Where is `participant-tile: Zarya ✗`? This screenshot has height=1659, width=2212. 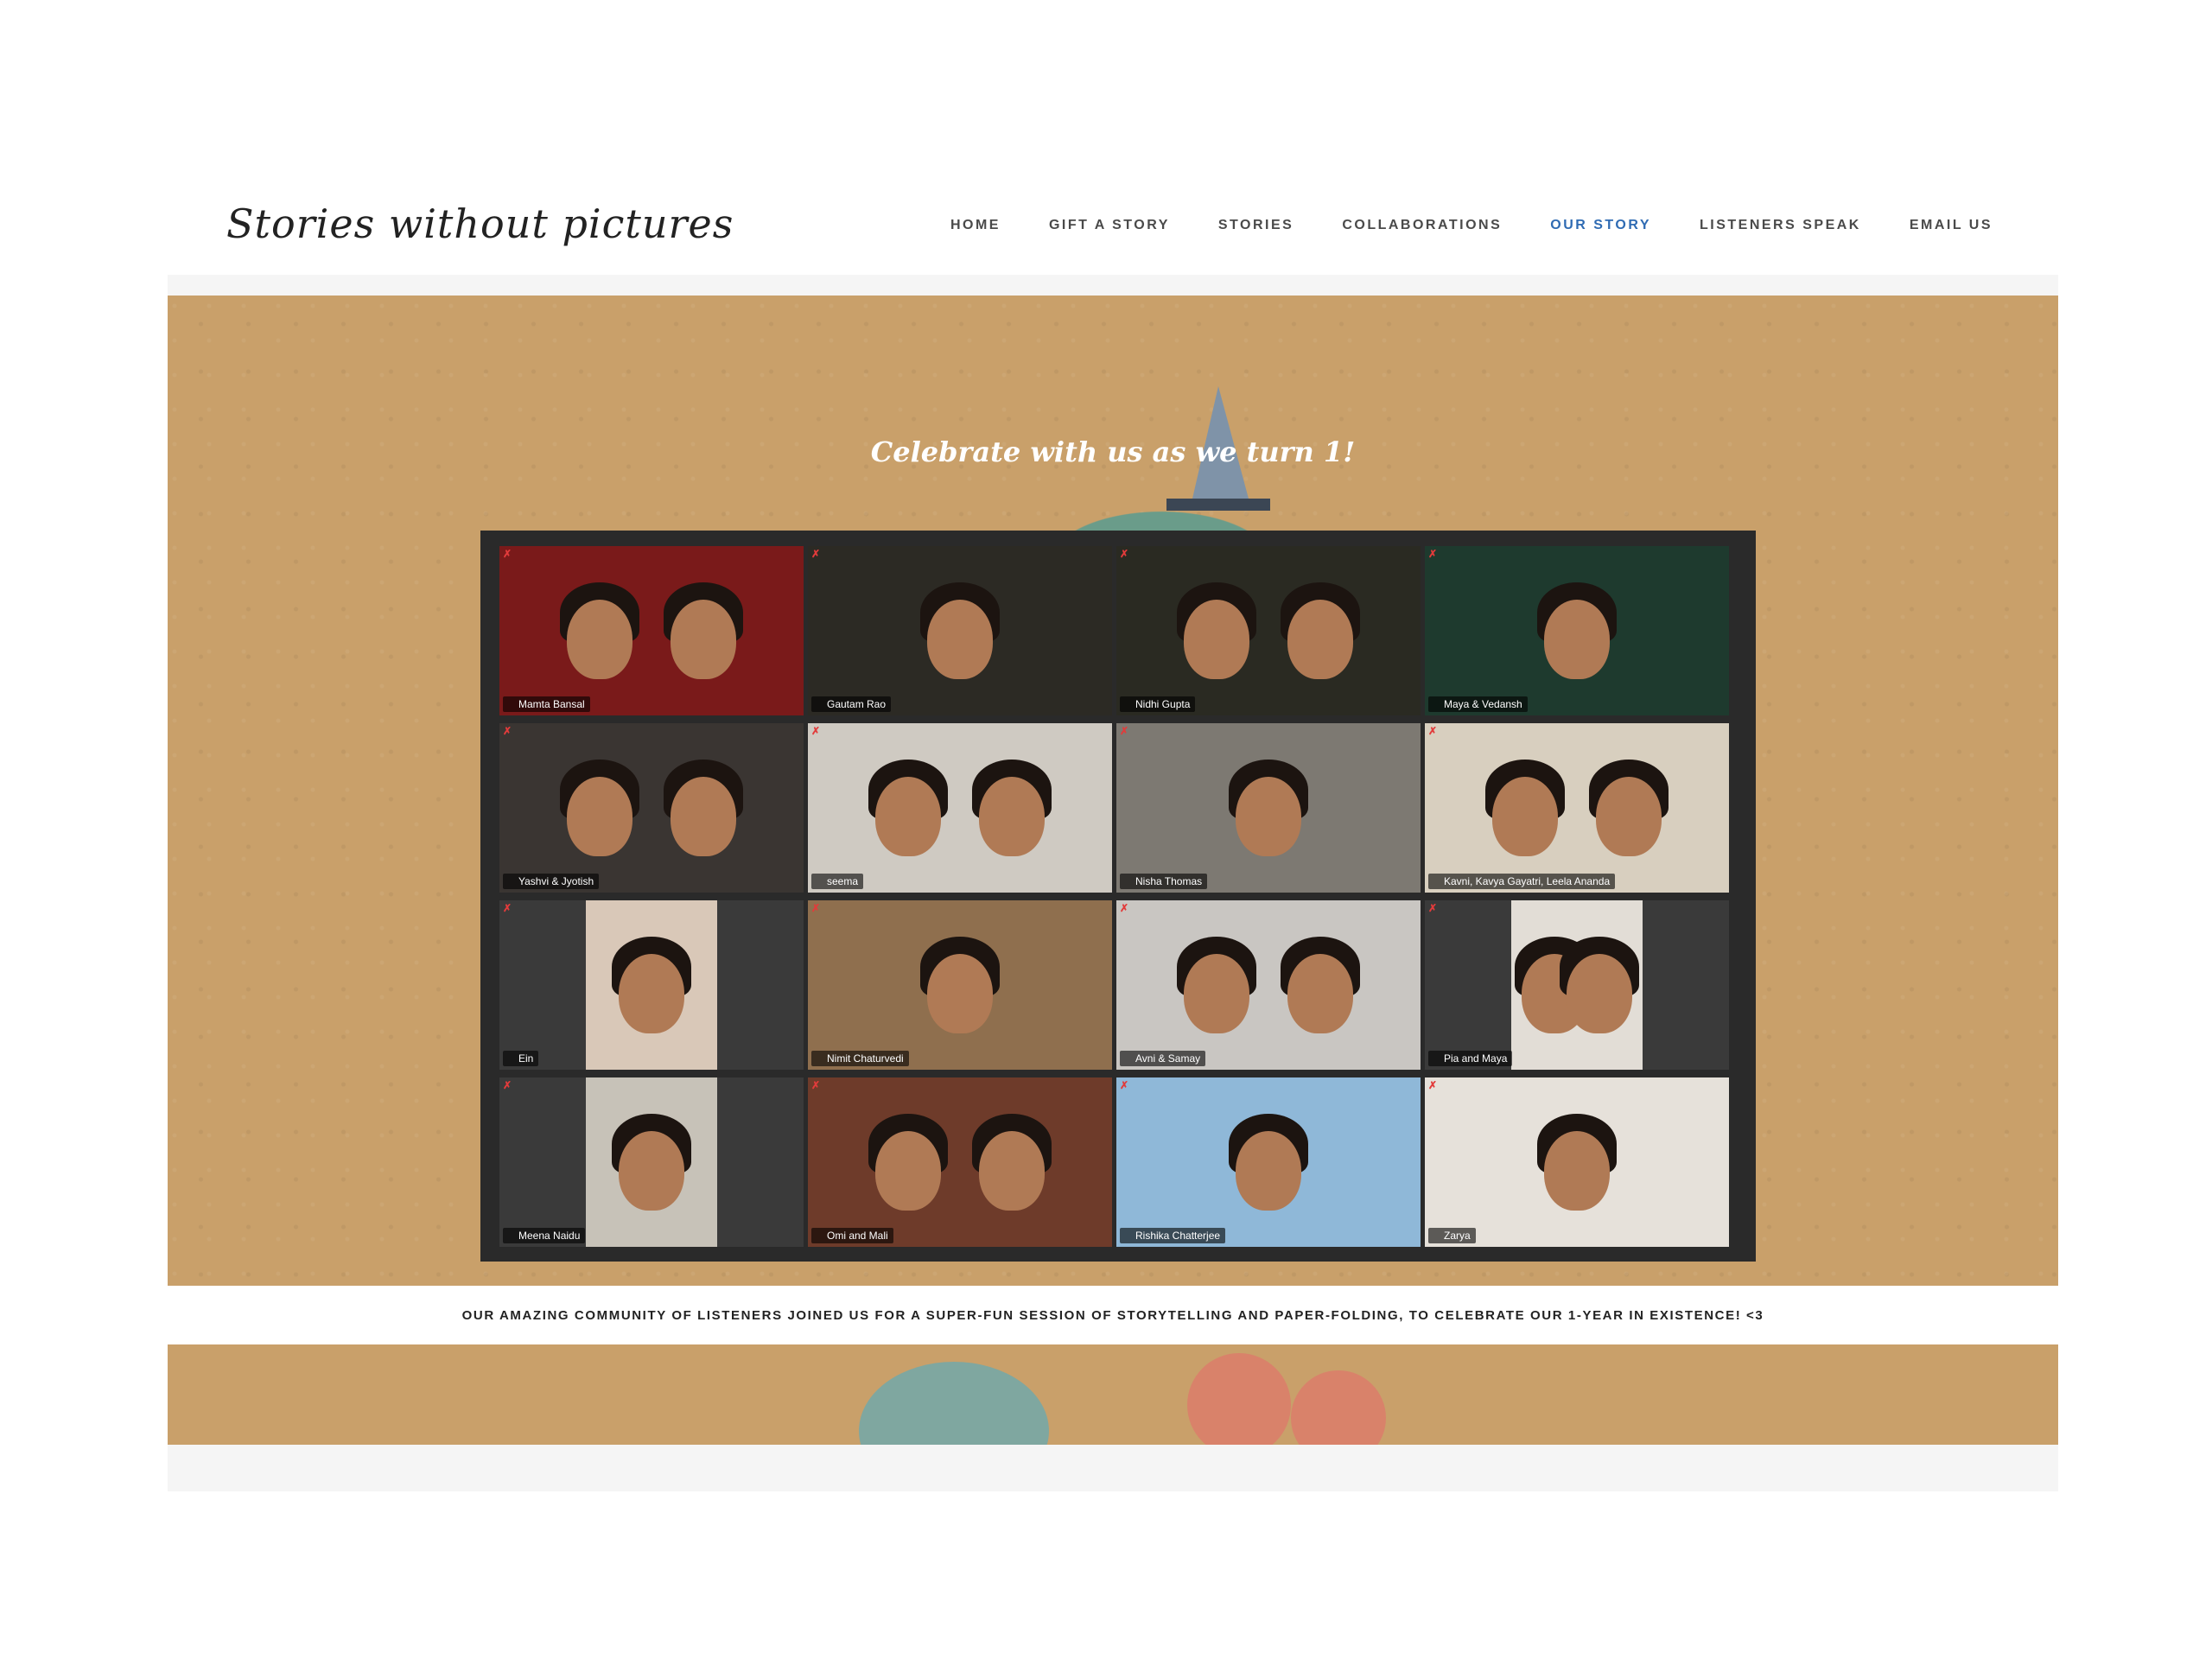 participant-tile: Zarya ✗ is located at coordinates (1577, 1162).